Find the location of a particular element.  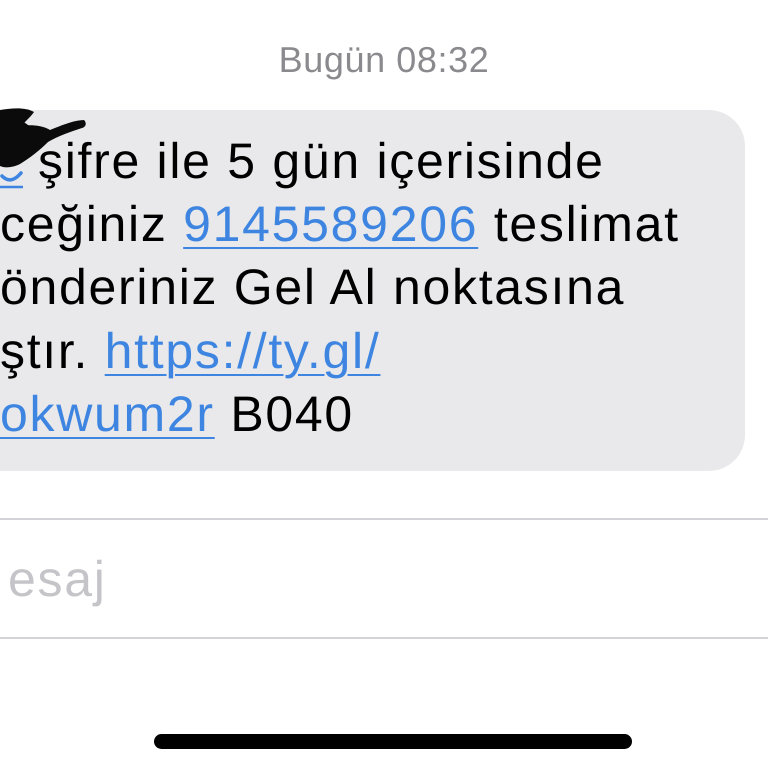

message-text: ştır. https://ty.gl/ is located at coordinates (190, 351).